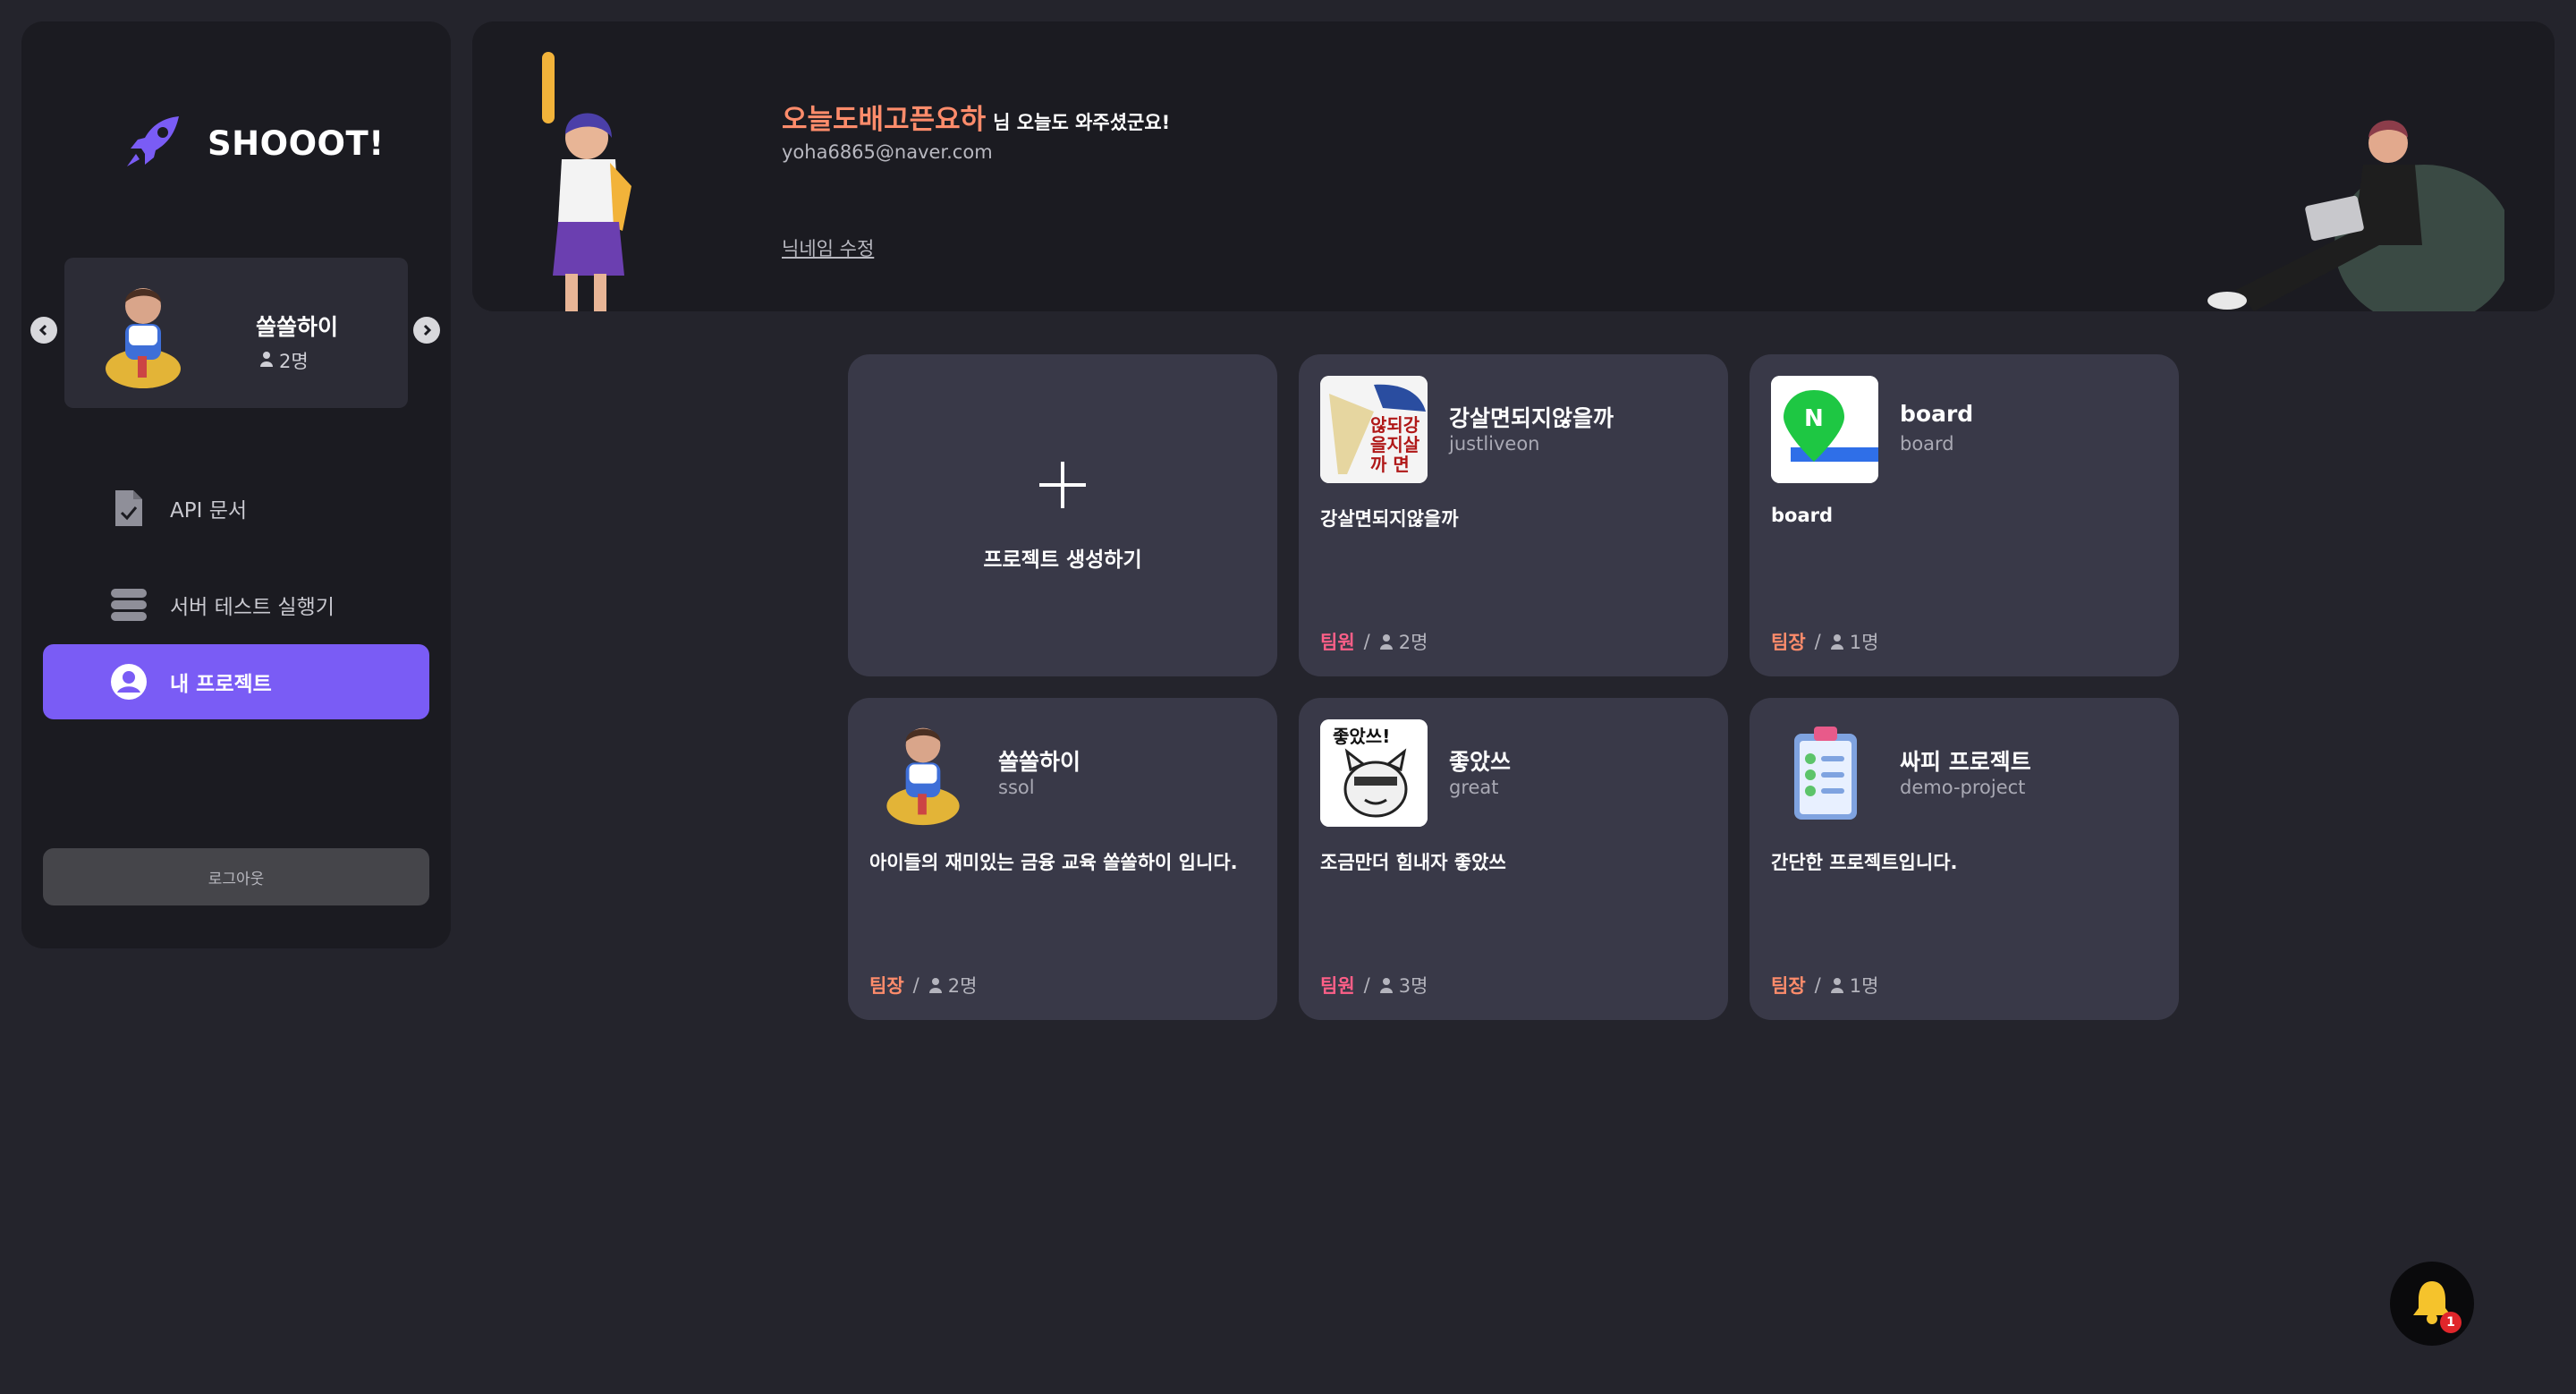 This screenshot has height=1394, width=2576. I want to click on brand-name: SHOOOT!, so click(296, 143).